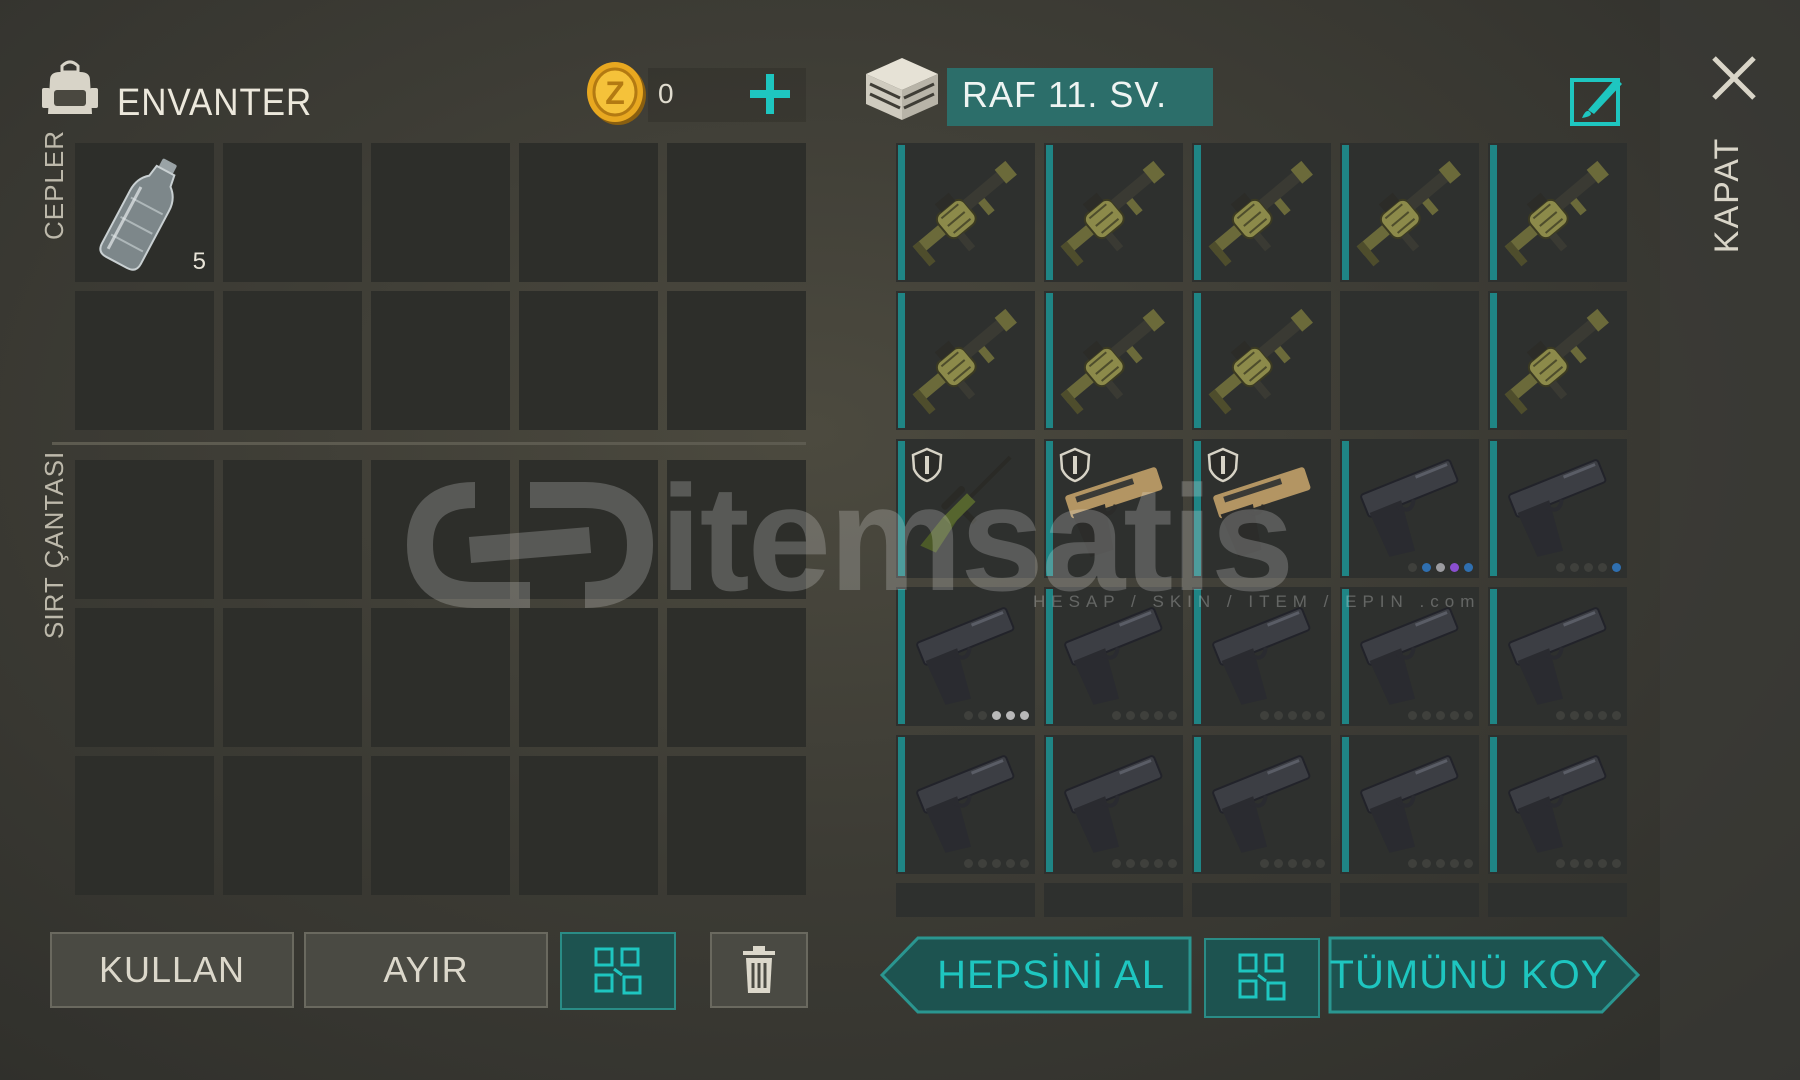 The image size is (1800, 1080). Describe the element at coordinates (429, 443) in the screenshot. I see `section-divider` at that location.